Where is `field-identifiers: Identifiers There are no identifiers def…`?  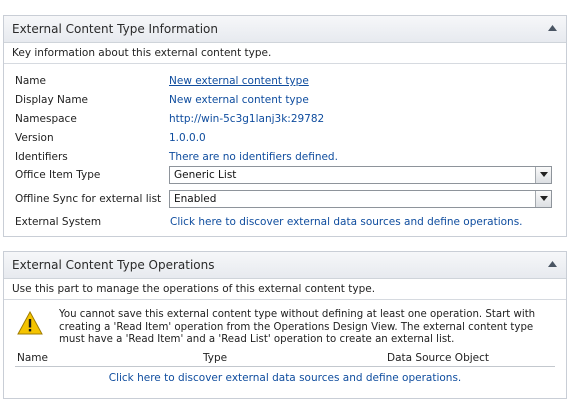 field-identifiers: Identifiers There are no identifiers def… is located at coordinates (287, 157).